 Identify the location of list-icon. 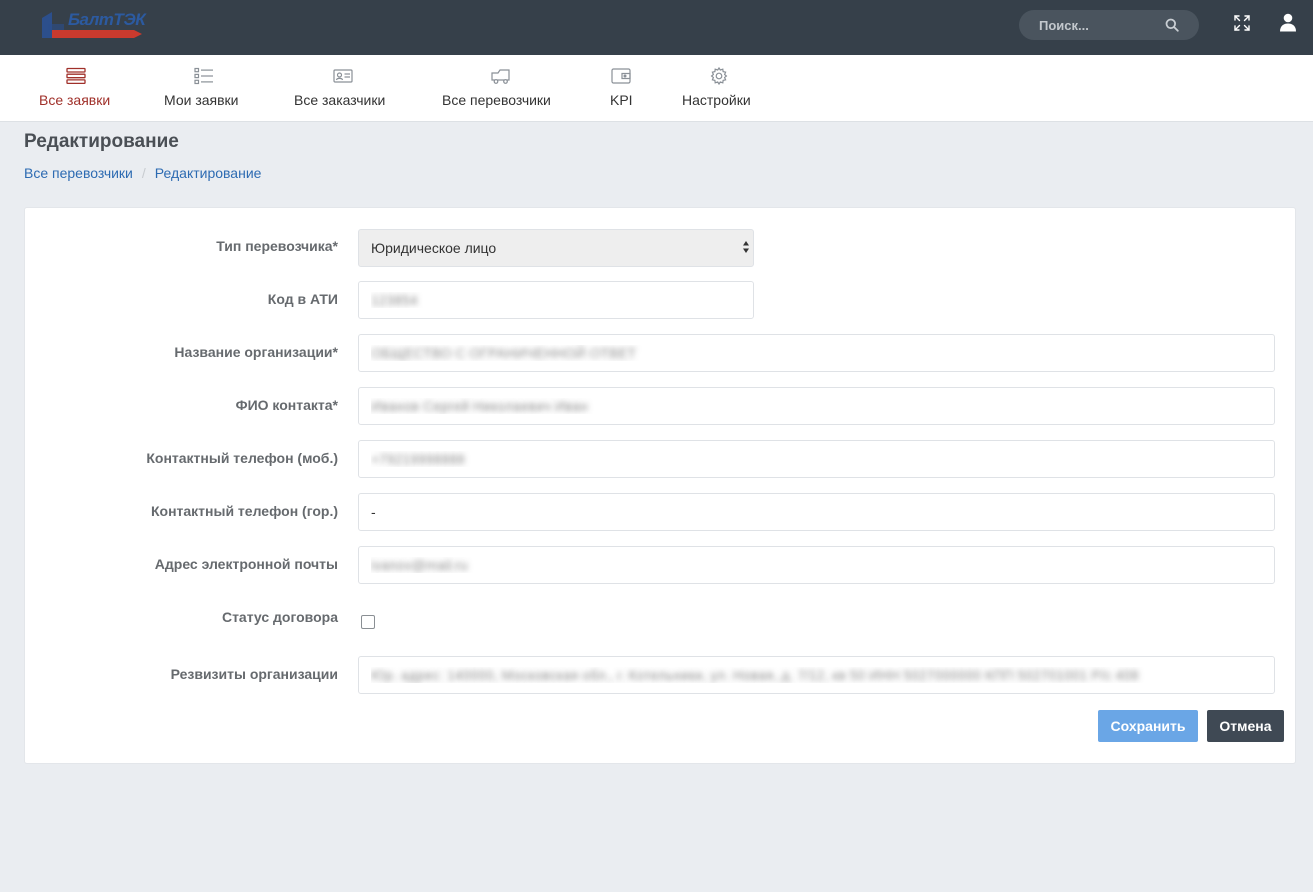
(203, 76).